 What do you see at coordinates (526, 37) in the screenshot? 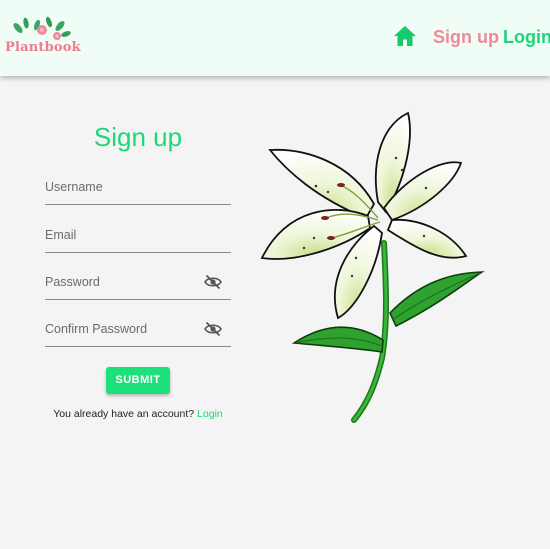
I see `nav-login-link: Login` at bounding box center [526, 37].